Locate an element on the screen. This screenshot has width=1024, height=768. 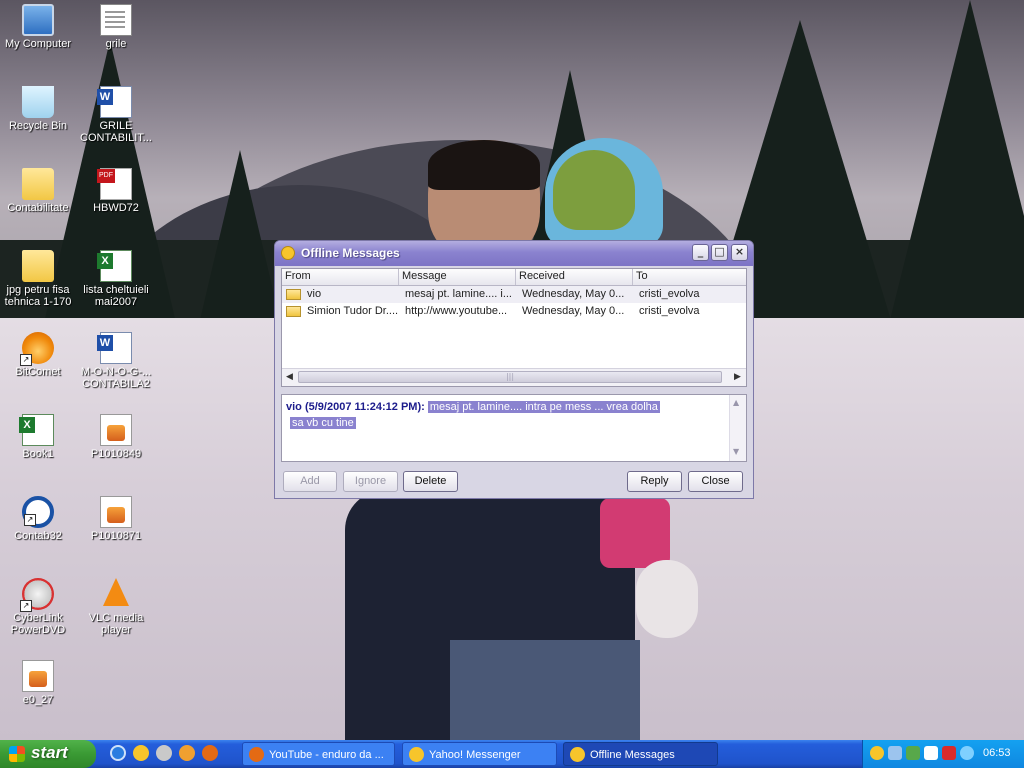
windows-logo-icon is located at coordinates (17, 754).